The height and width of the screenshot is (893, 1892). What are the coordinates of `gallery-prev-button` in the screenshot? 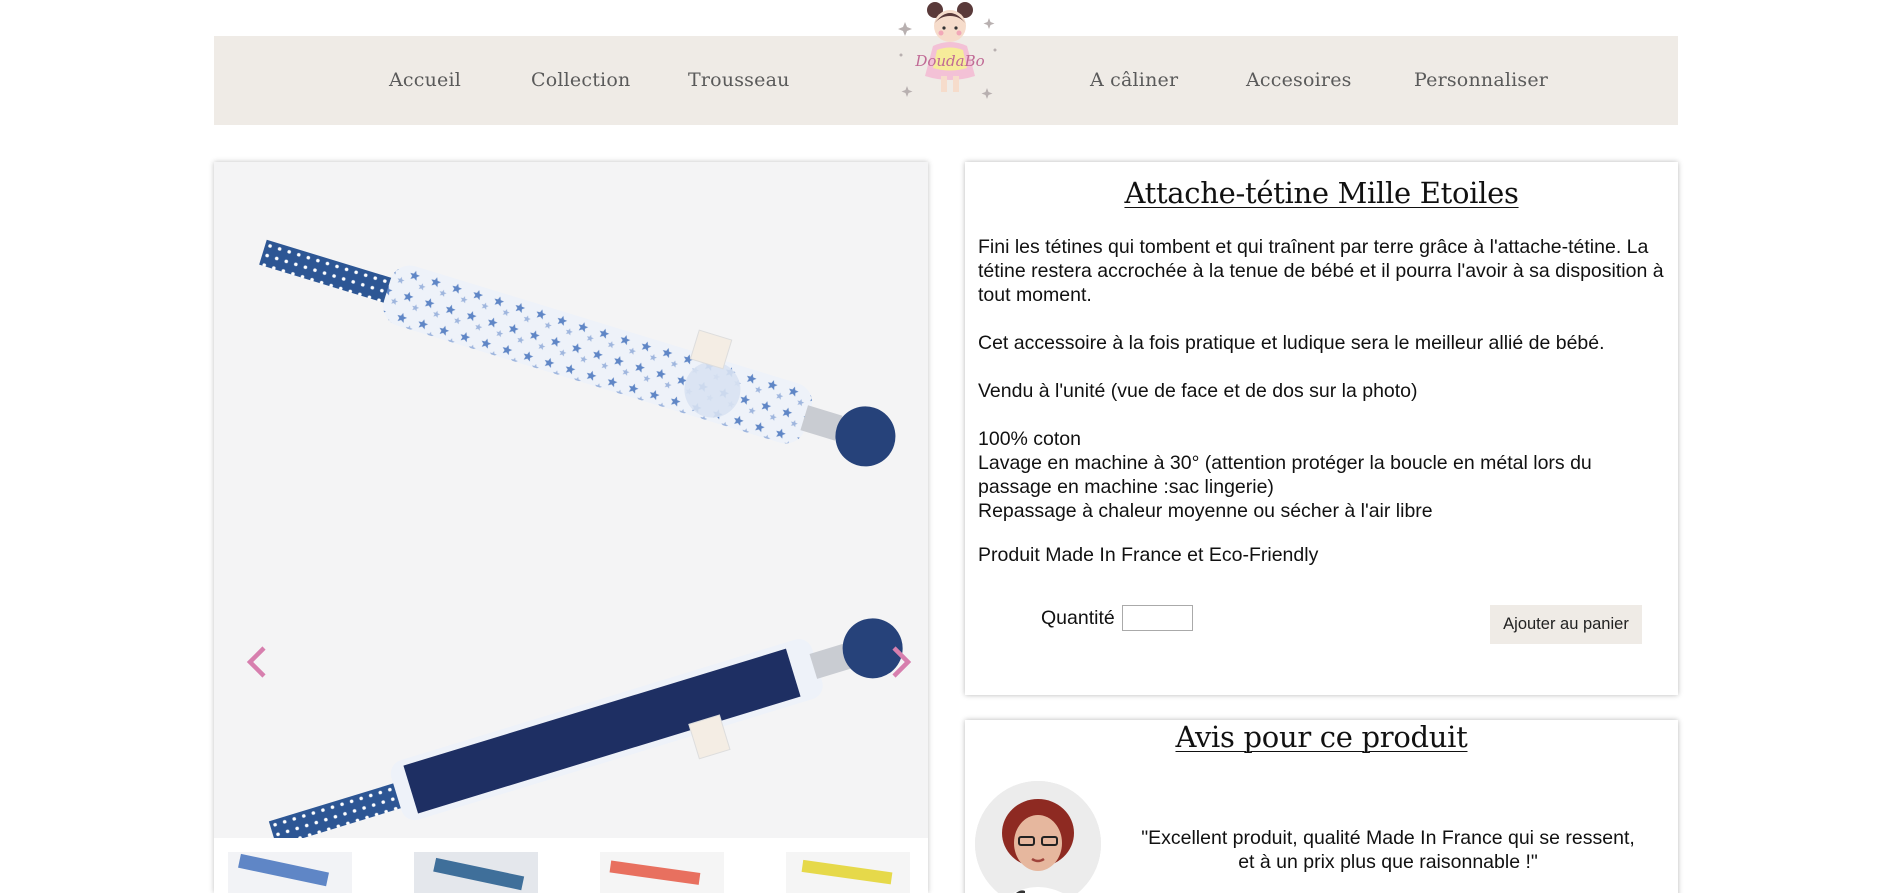 It's located at (258, 662).